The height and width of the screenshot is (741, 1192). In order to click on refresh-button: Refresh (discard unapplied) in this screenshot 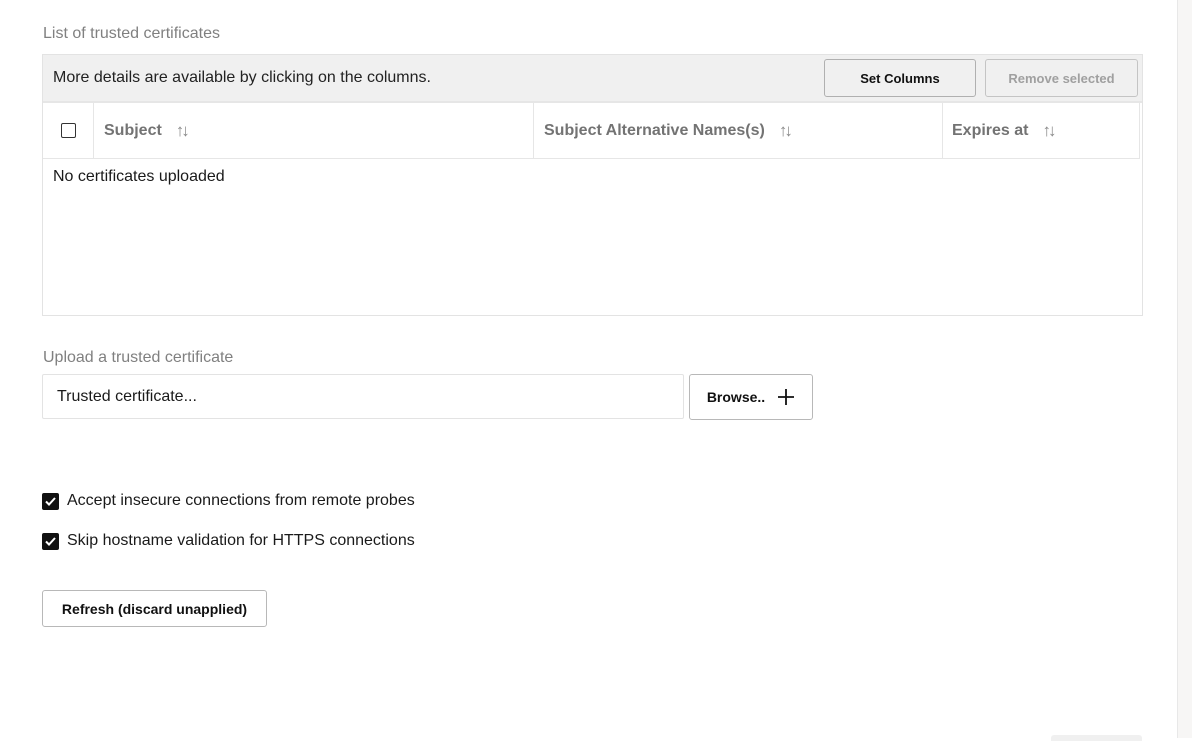, I will do `click(154, 608)`.